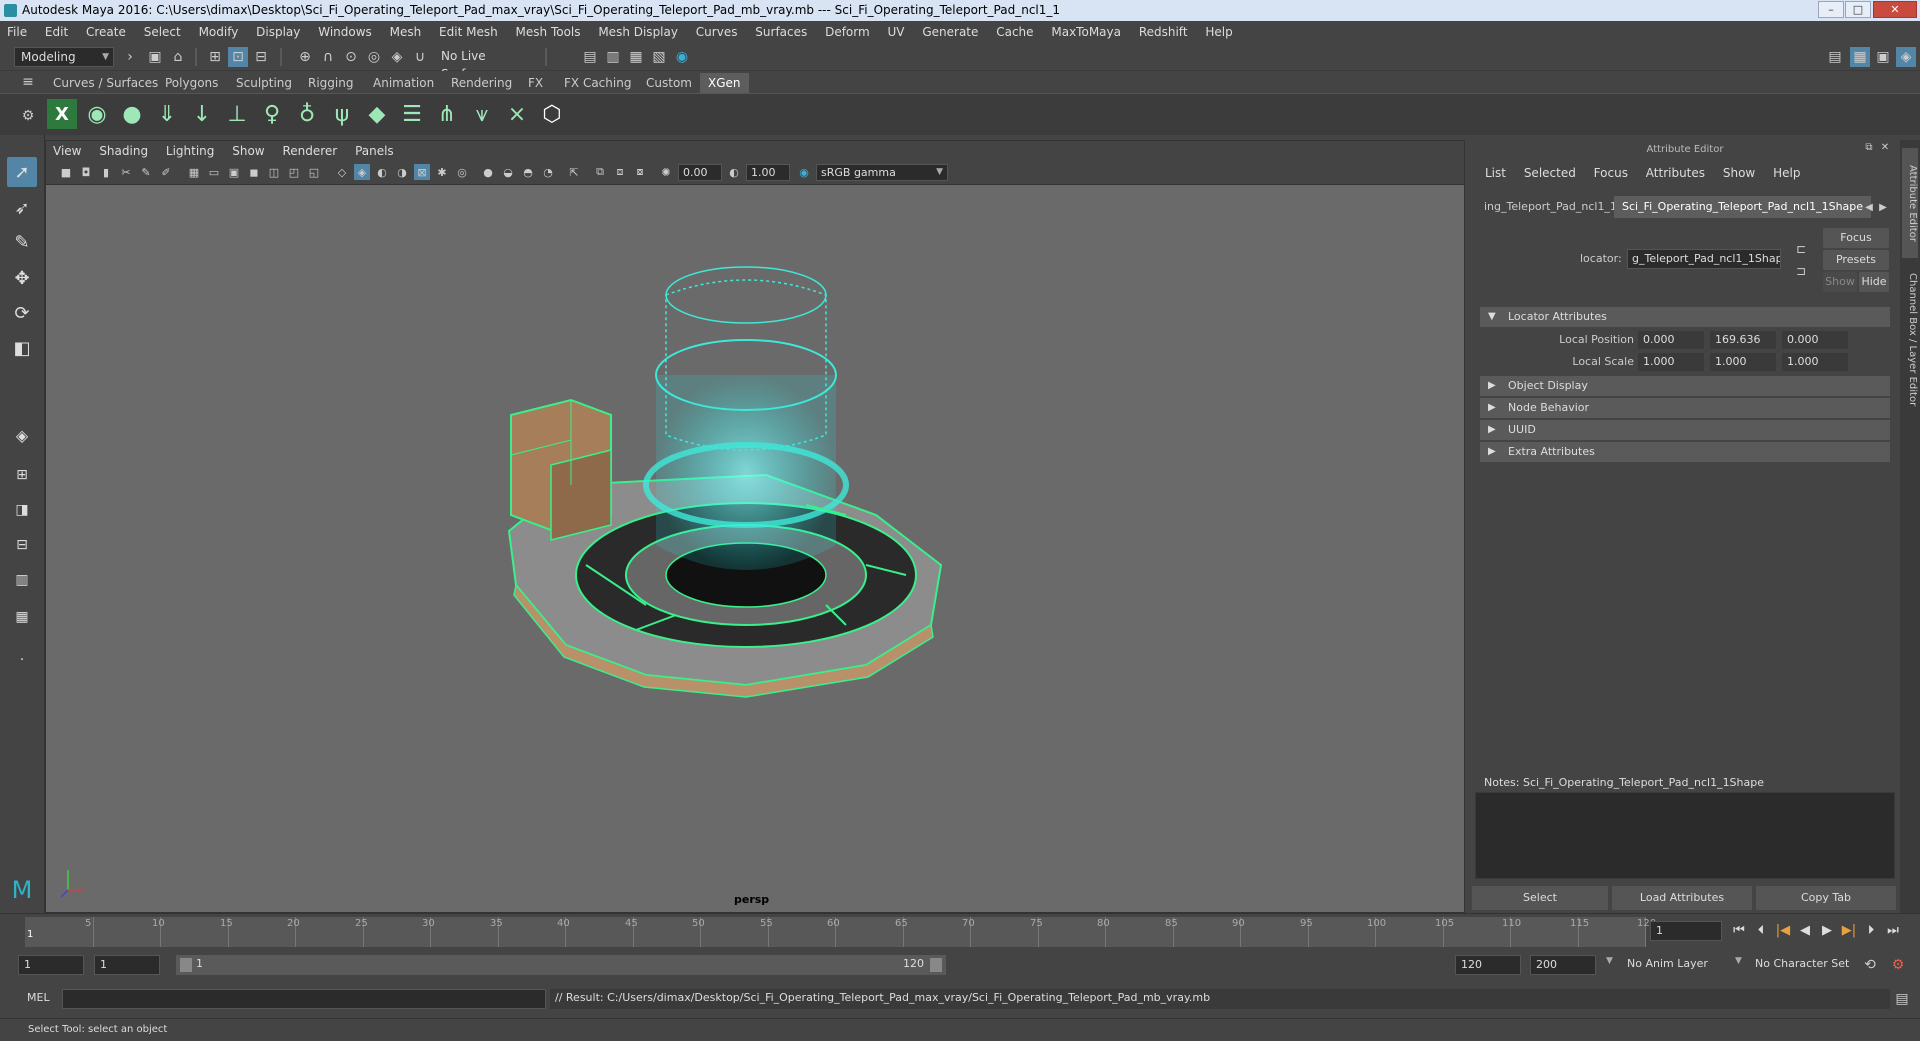 The width and height of the screenshot is (1920, 1041). What do you see at coordinates (659, 57) in the screenshot?
I see `hypershade-icon: ▧` at bounding box center [659, 57].